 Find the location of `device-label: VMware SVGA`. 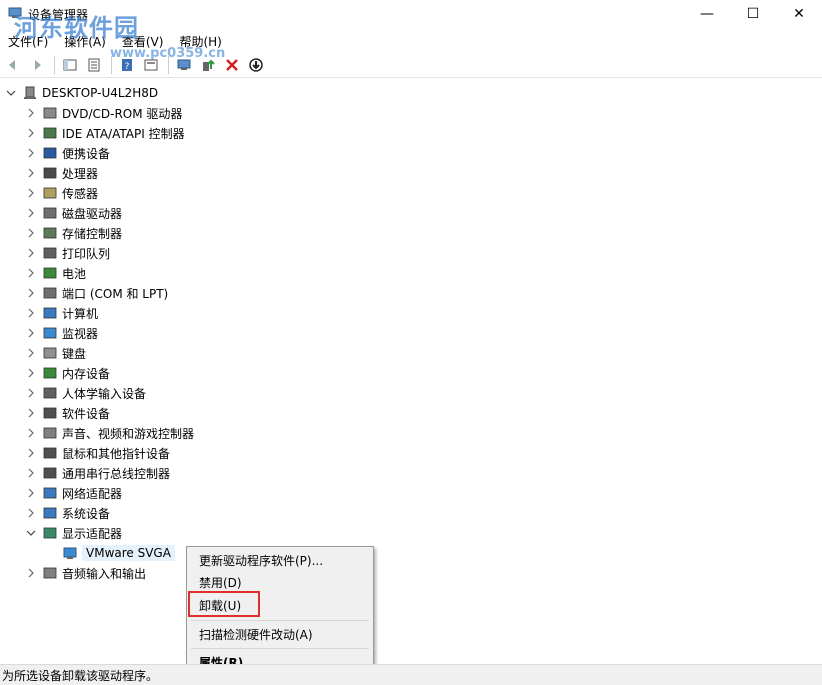

device-label: VMware SVGA is located at coordinates (128, 553).